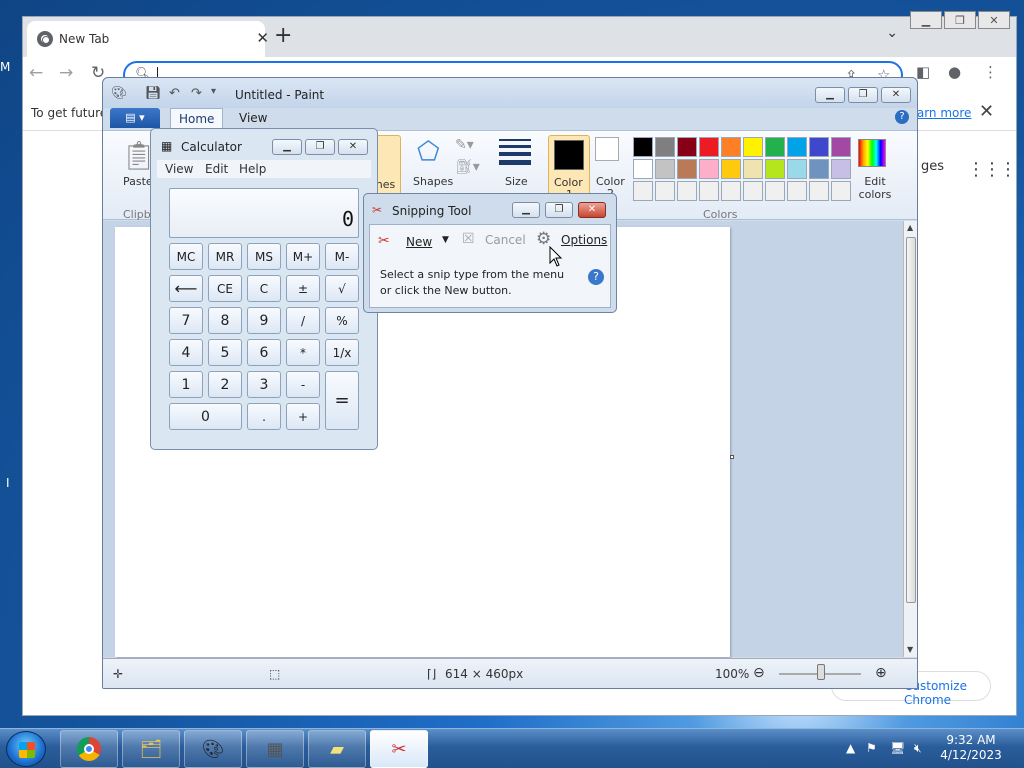 This screenshot has width=1024, height=768. What do you see at coordinates (926, 20) in the screenshot?
I see `minimize-icon: ▁` at bounding box center [926, 20].